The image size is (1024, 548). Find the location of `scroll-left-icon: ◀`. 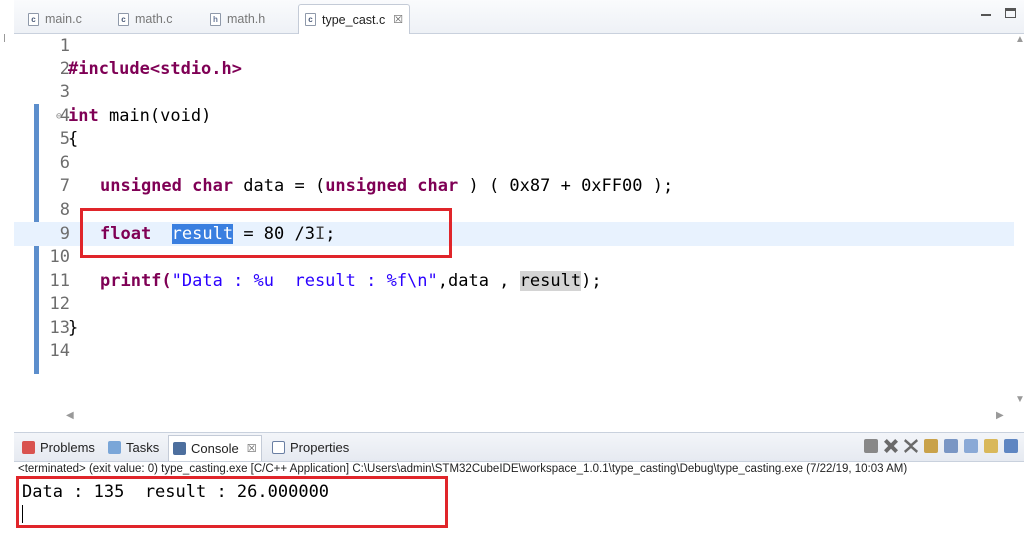

scroll-left-icon: ◀ is located at coordinates (70, 415).